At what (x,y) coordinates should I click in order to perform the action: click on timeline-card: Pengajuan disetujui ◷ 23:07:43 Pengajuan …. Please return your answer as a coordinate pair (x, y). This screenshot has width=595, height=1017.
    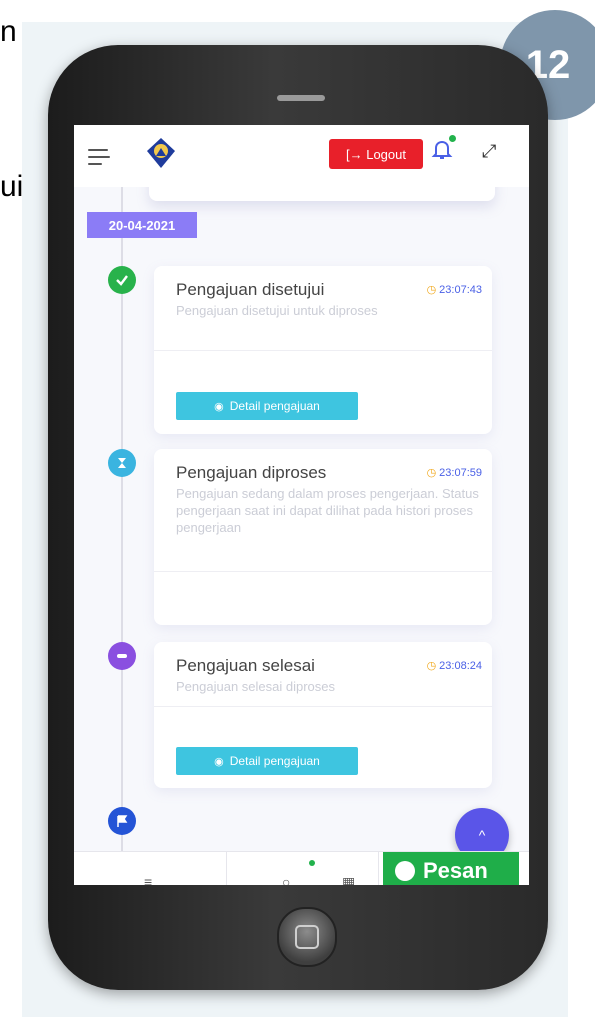
    Looking at the image, I should click on (323, 350).